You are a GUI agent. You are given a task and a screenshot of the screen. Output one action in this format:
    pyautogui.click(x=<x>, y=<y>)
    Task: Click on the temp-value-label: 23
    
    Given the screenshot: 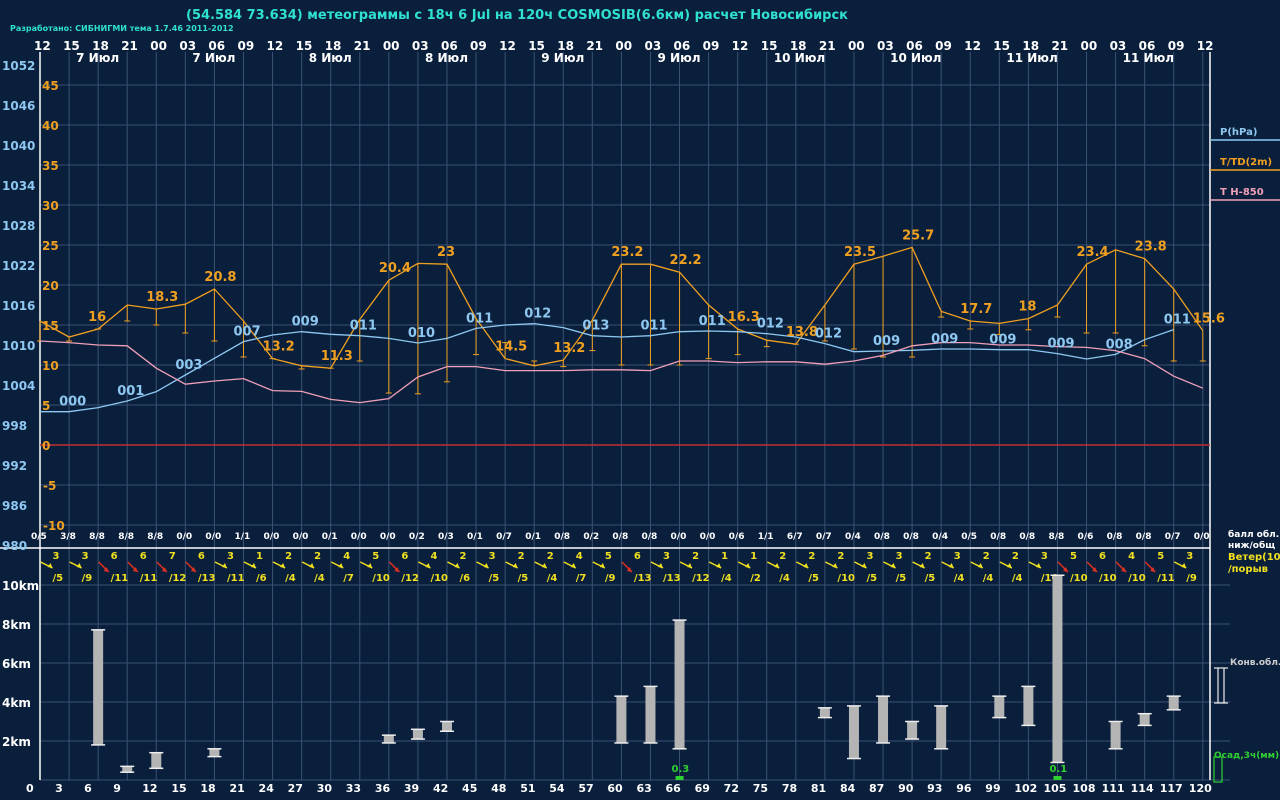 What is the action you would take?
    pyautogui.click(x=446, y=252)
    